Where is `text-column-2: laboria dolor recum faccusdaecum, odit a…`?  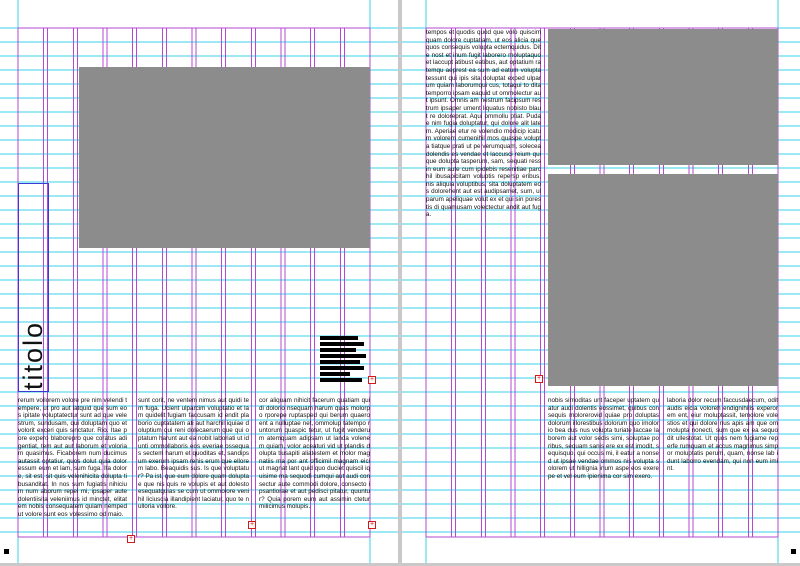 text-column-2: laboria dolor recum faccusdaecum, odit a… is located at coordinates (722, 444).